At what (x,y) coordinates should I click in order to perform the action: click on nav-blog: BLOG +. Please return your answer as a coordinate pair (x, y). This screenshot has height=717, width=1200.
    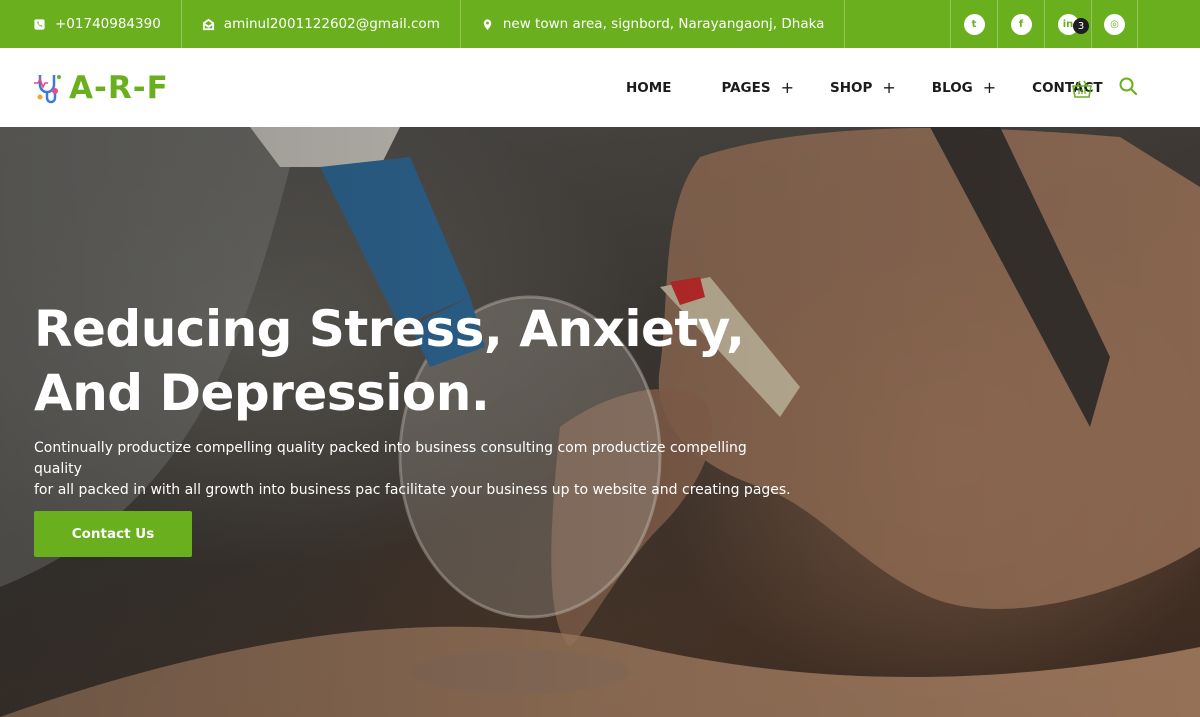
    Looking at the image, I should click on (964, 87).